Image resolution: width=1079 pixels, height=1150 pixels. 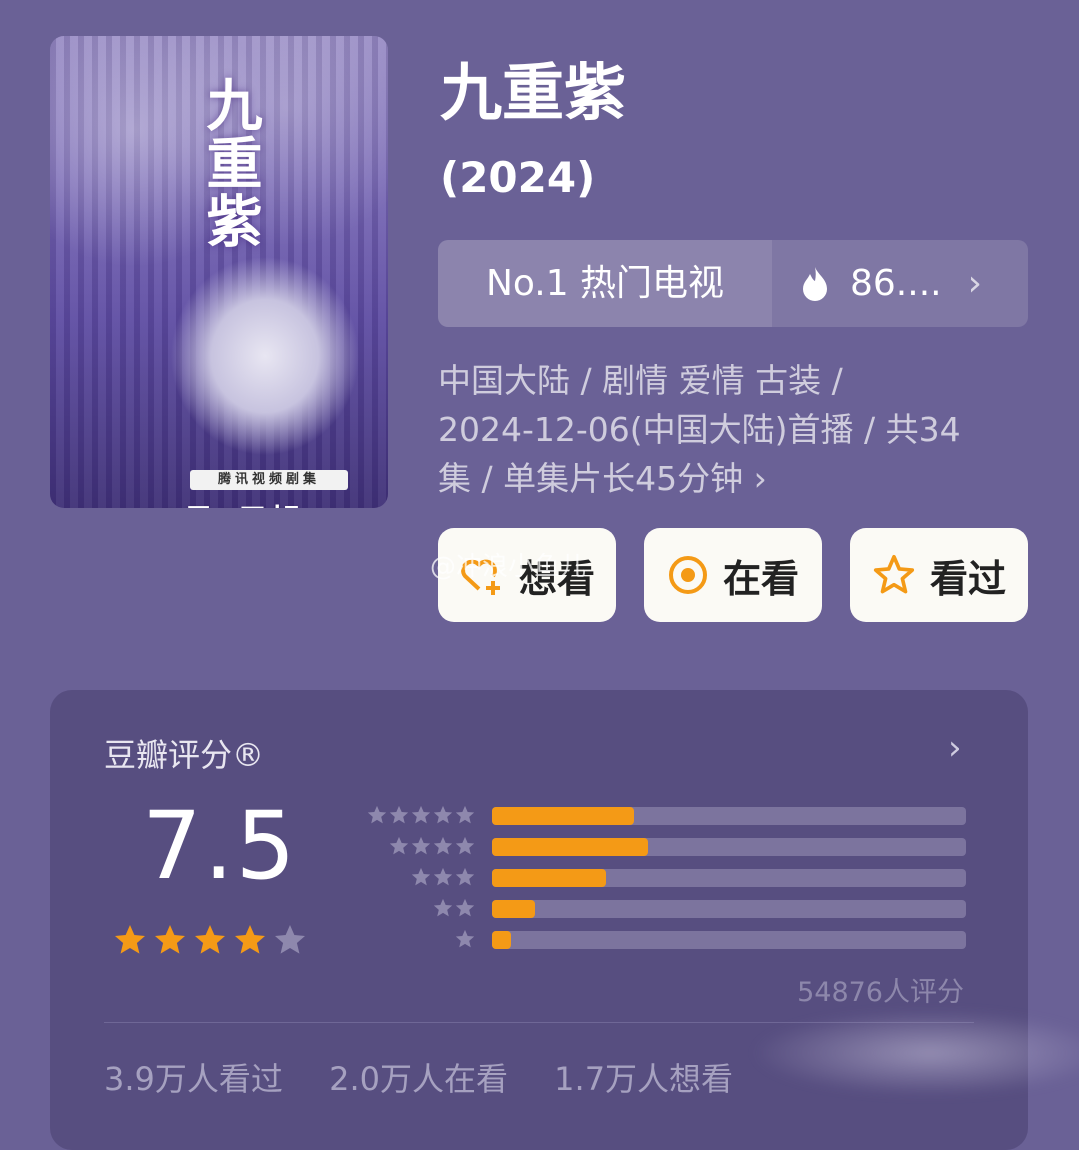 I want to click on flame-icon, so click(x=815, y=283).